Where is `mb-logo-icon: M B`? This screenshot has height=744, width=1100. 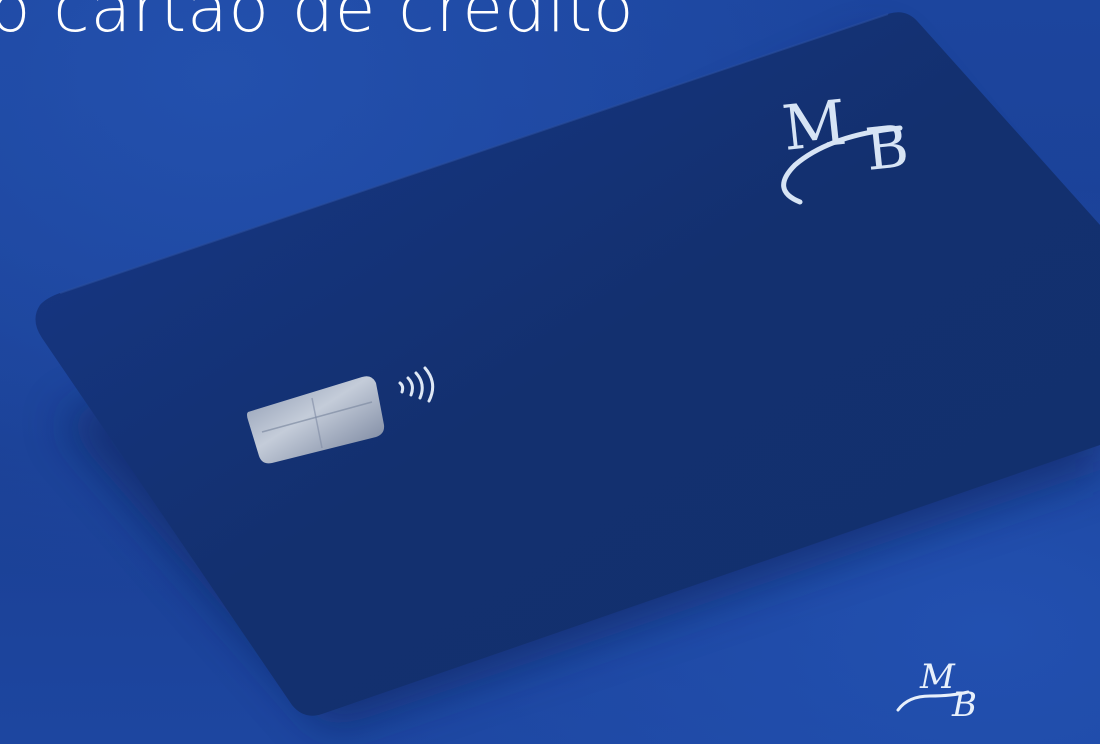 mb-logo-icon: M B is located at coordinates (936, 690).